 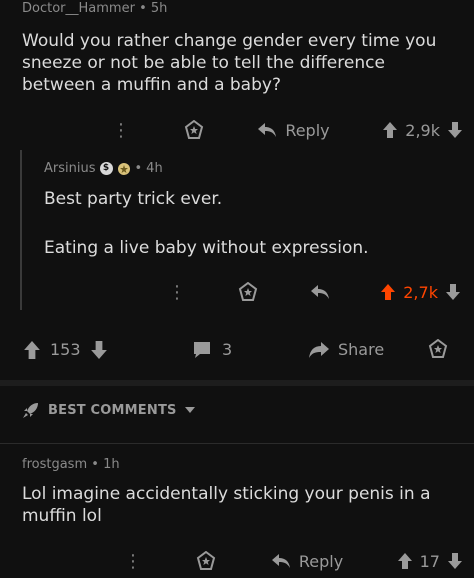 I want to click on premium-badge-icon: $, so click(x=106, y=168).